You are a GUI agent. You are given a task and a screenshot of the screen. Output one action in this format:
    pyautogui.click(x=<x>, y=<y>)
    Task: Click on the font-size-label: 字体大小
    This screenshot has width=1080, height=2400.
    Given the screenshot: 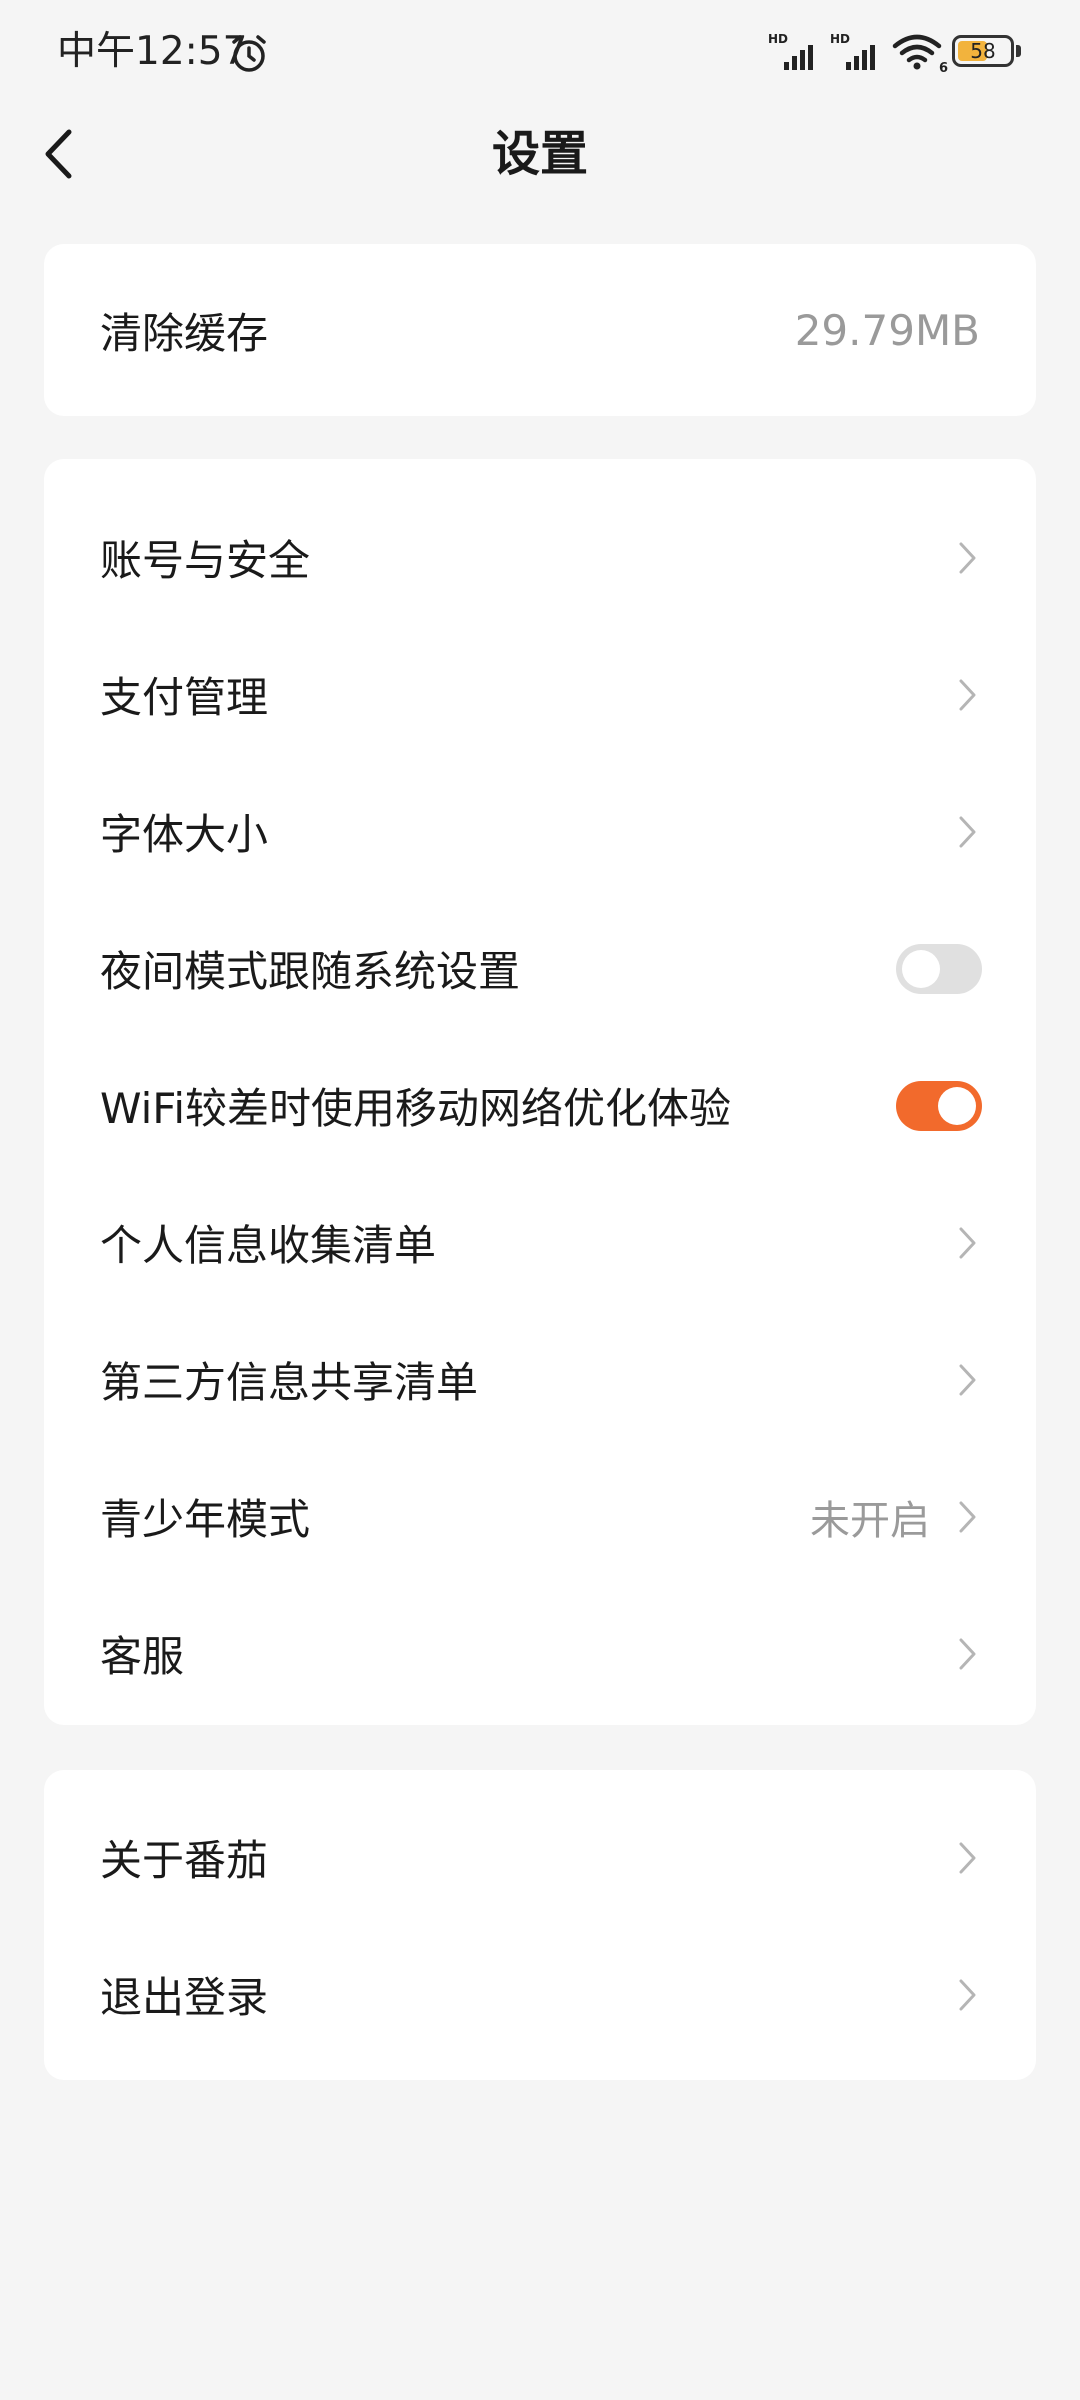 What is the action you would take?
    pyautogui.click(x=184, y=834)
    